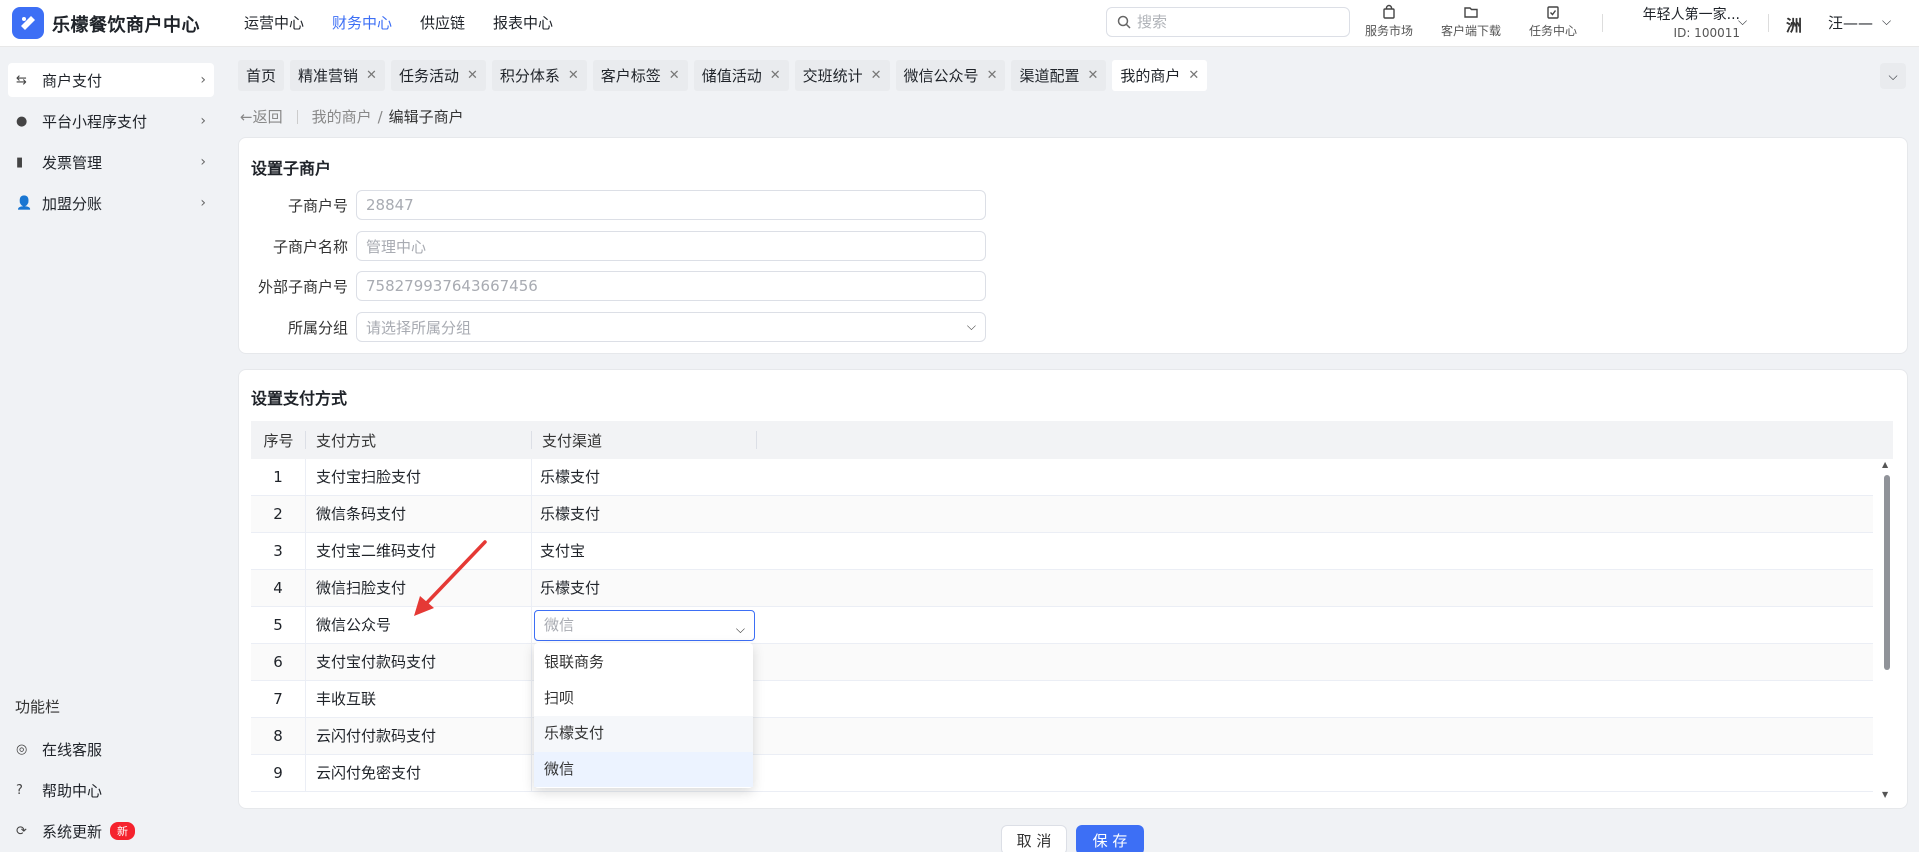 Image resolution: width=1919 pixels, height=852 pixels. What do you see at coordinates (1062, 699) in the screenshot?
I see `table-row: 7 丰收互联` at bounding box center [1062, 699].